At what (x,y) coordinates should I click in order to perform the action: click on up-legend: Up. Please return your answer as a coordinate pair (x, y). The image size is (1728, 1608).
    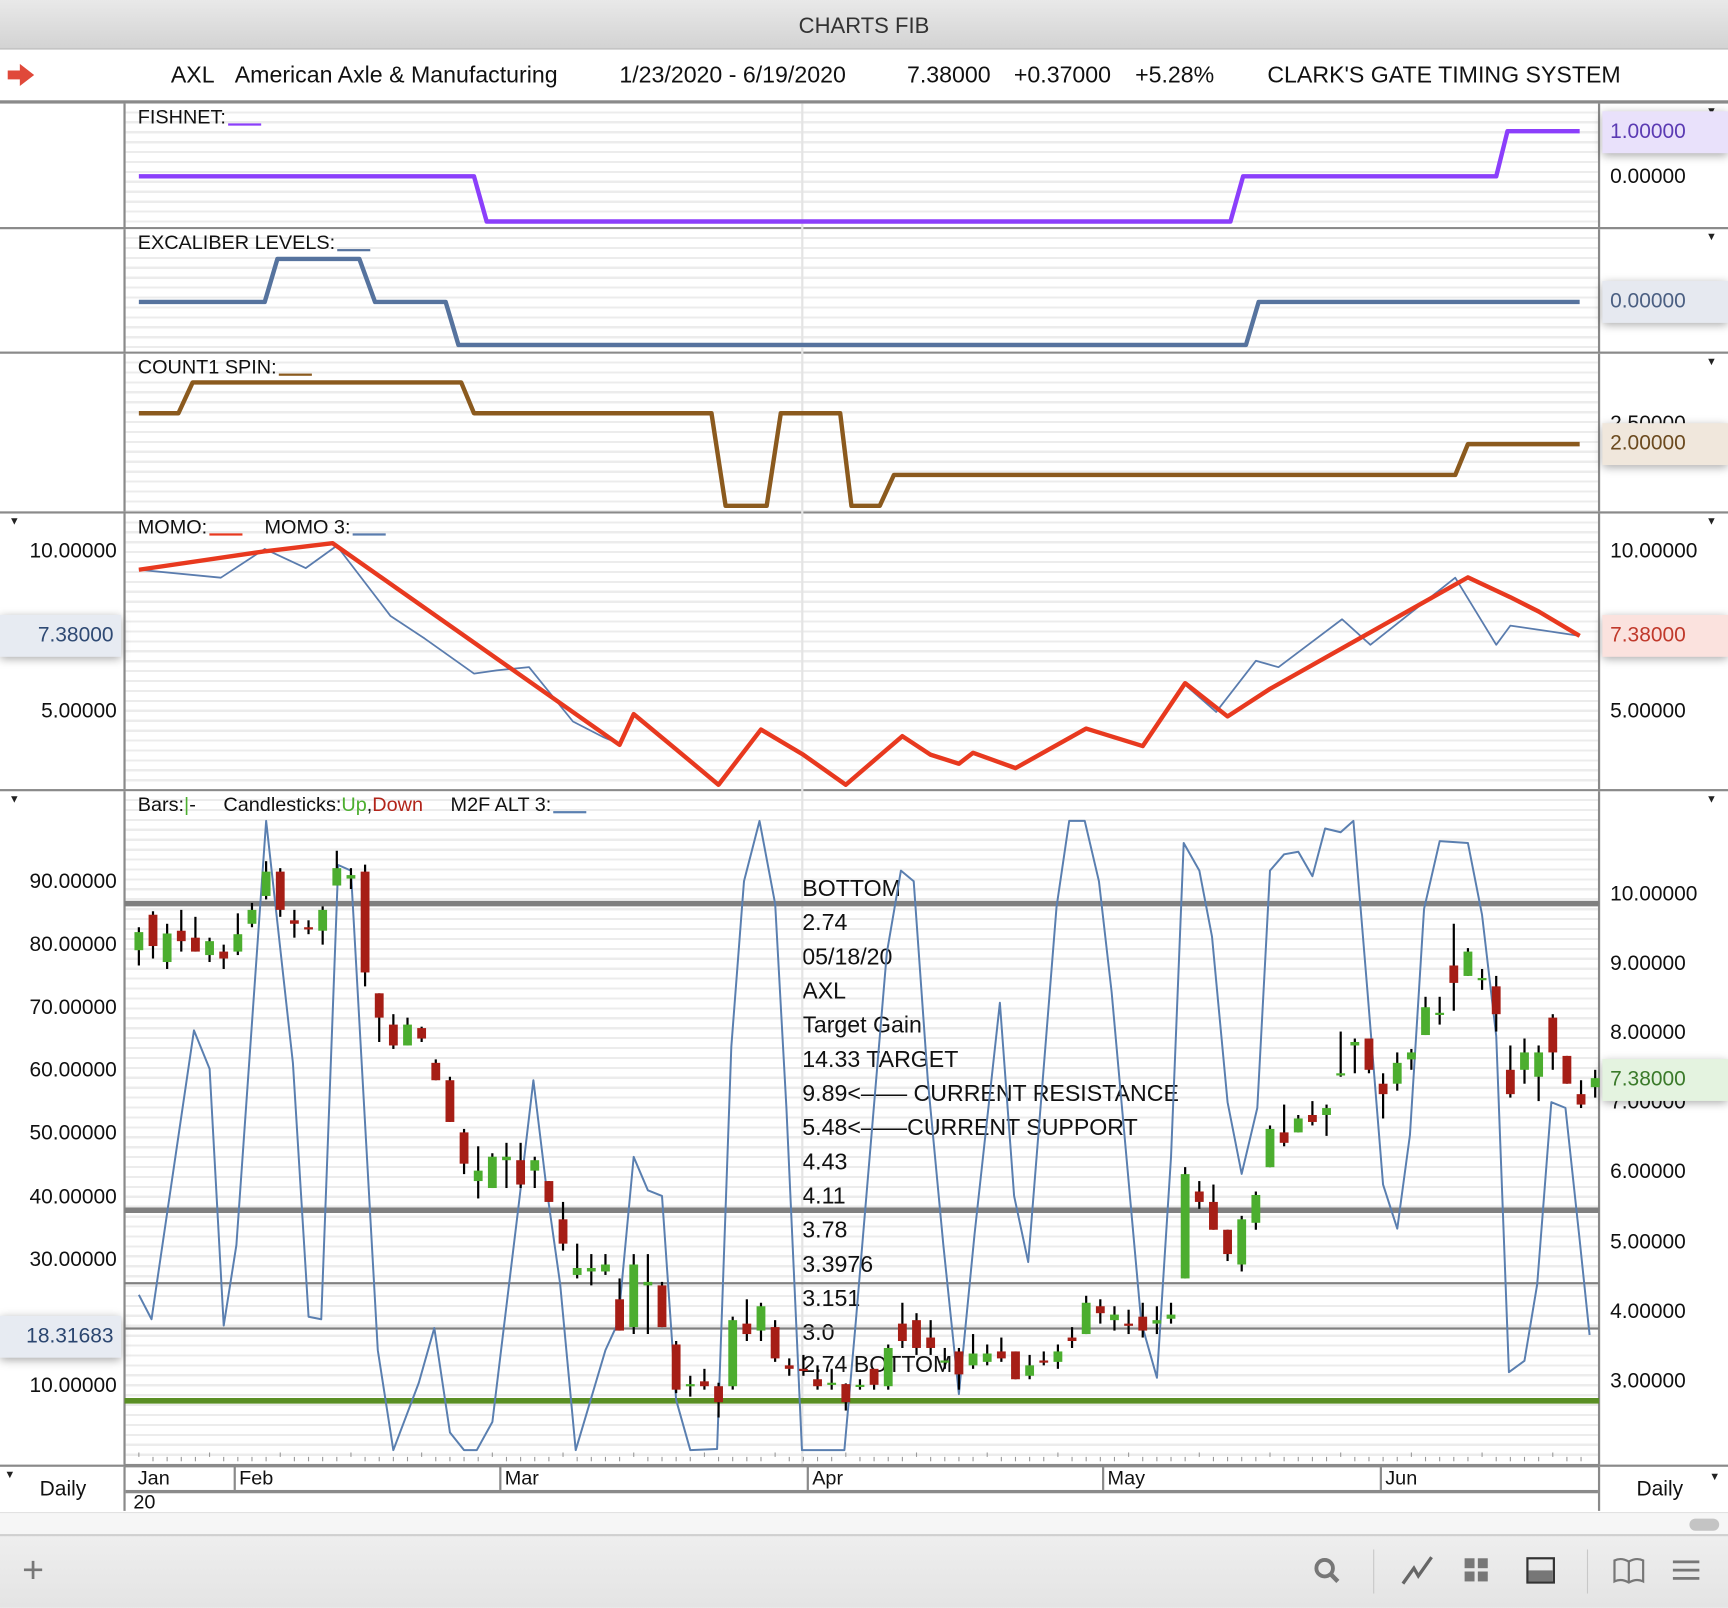
    Looking at the image, I should click on (354, 804).